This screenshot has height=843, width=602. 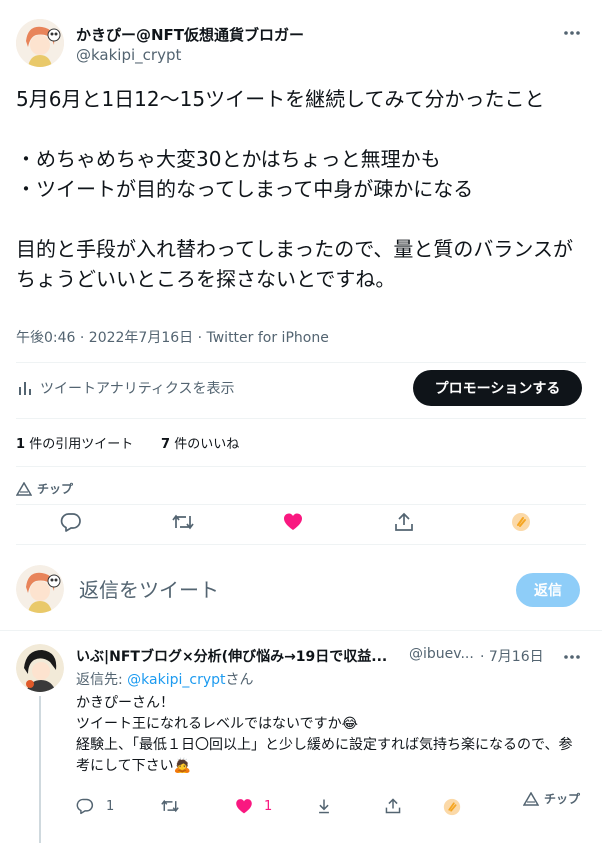 I want to click on replying-to: 返信先: @kakipi_cryptさん, so click(x=165, y=679).